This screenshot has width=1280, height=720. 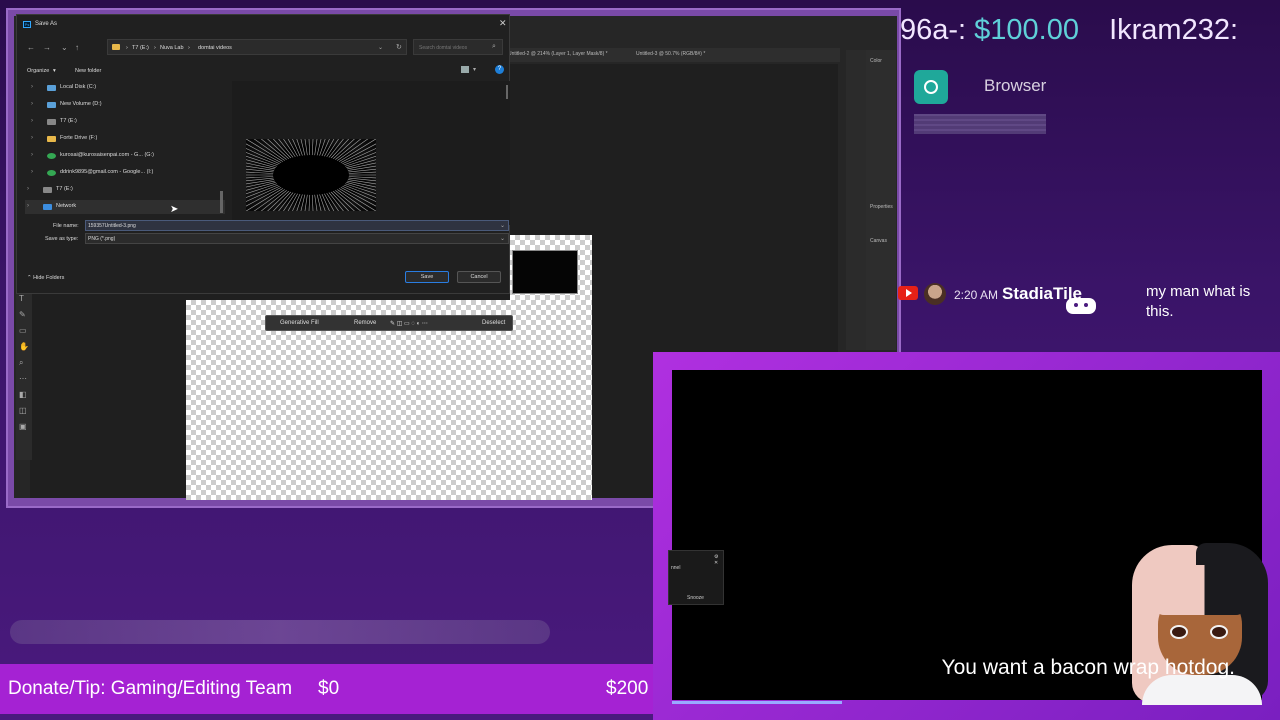 I want to click on tree-item-forte-drive-f: › Forte Drive (F:), so click(x=125, y=139).